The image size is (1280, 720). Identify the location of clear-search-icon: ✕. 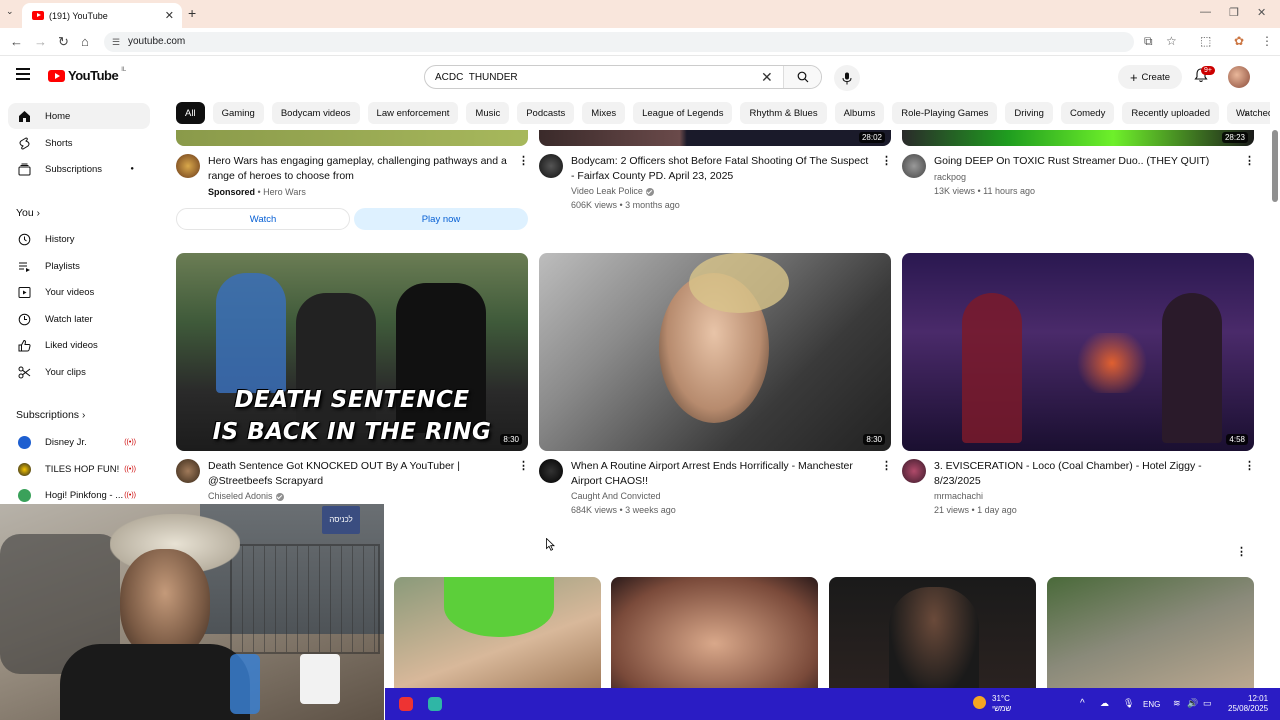
(767, 77).